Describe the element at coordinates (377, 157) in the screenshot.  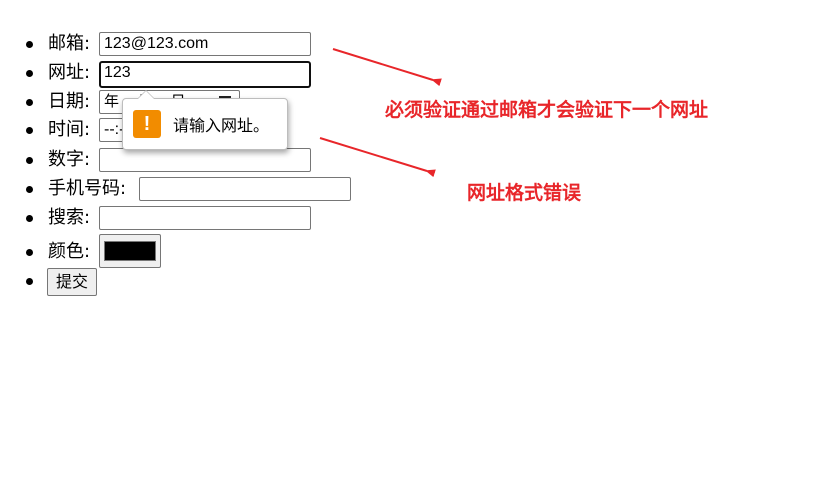
I see `arrow-to-url` at that location.